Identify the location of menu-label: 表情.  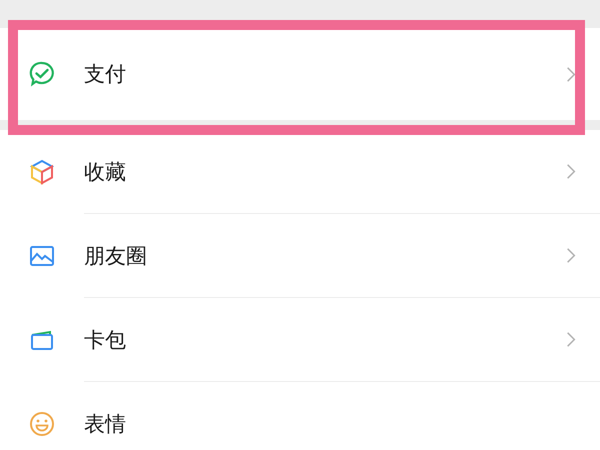
(105, 424).